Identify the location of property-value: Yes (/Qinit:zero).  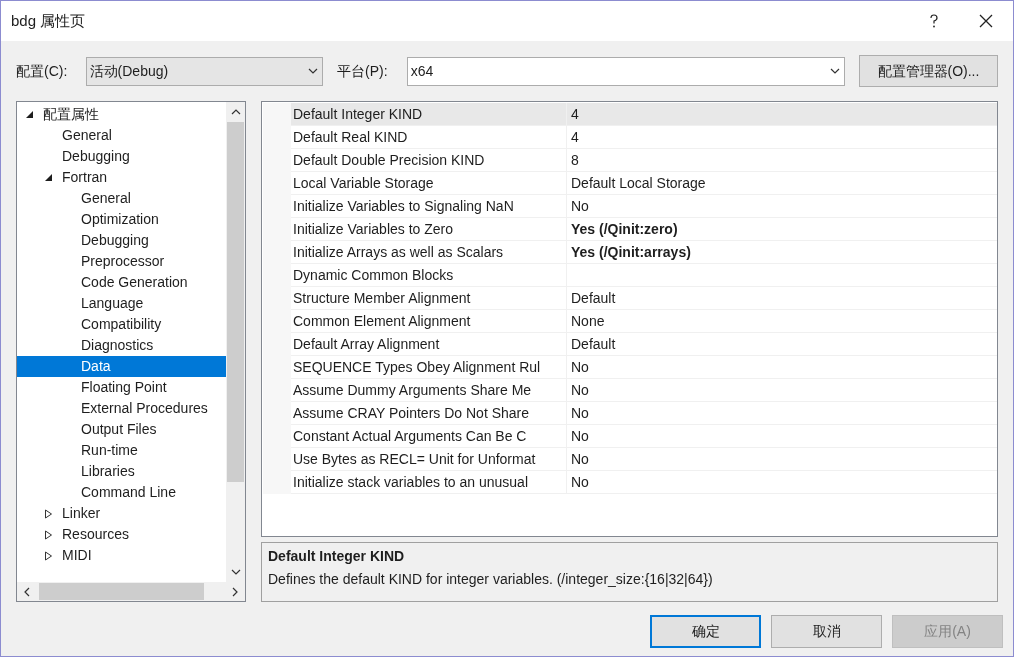
(624, 229).